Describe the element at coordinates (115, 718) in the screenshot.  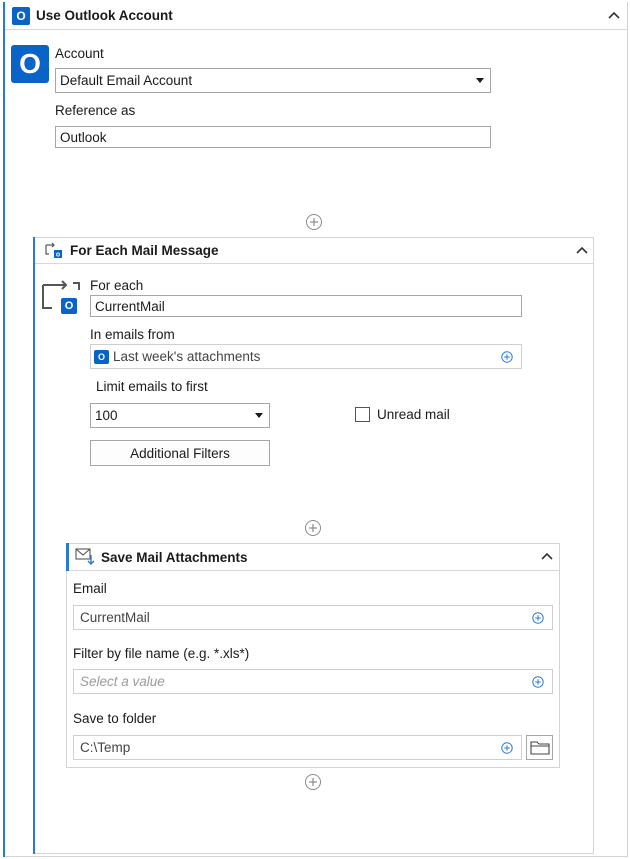
I see `save-to-folder-label: Save to folder` at that location.